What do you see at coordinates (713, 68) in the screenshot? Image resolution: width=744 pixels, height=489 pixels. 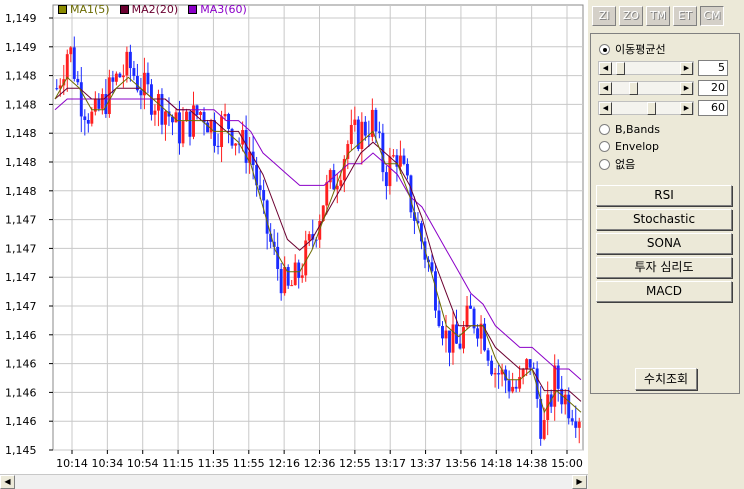 I see `ma1-period-field: 5` at bounding box center [713, 68].